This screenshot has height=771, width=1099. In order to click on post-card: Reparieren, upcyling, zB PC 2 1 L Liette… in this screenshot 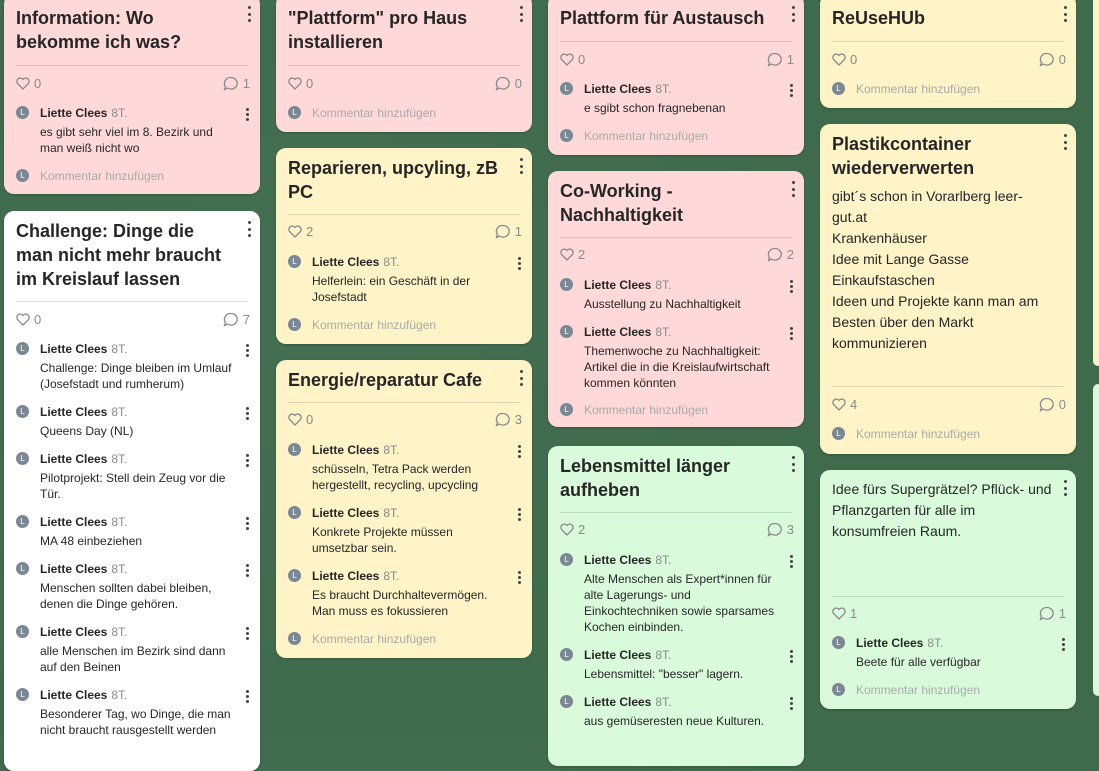, I will do `click(404, 246)`.